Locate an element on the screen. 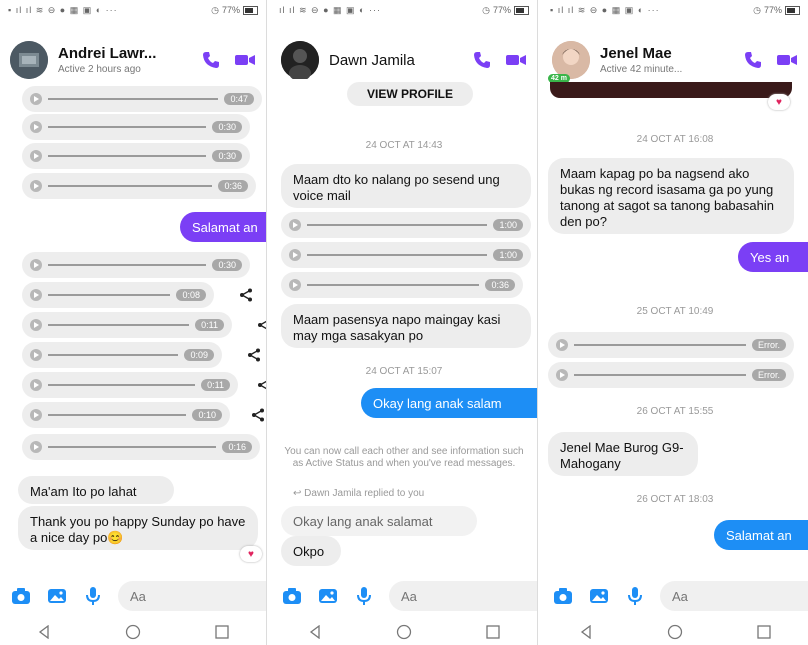 This screenshot has width=808, height=645. outgoing-message: Okay lang anak salam is located at coordinates (449, 403).